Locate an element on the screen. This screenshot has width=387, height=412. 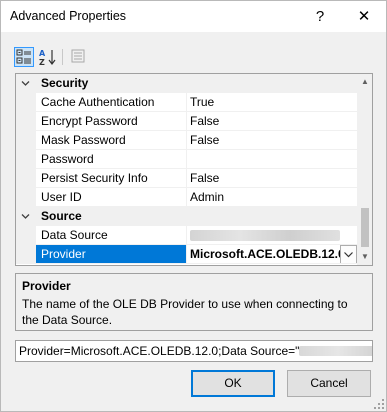
ok-button: OK is located at coordinates (233, 383).